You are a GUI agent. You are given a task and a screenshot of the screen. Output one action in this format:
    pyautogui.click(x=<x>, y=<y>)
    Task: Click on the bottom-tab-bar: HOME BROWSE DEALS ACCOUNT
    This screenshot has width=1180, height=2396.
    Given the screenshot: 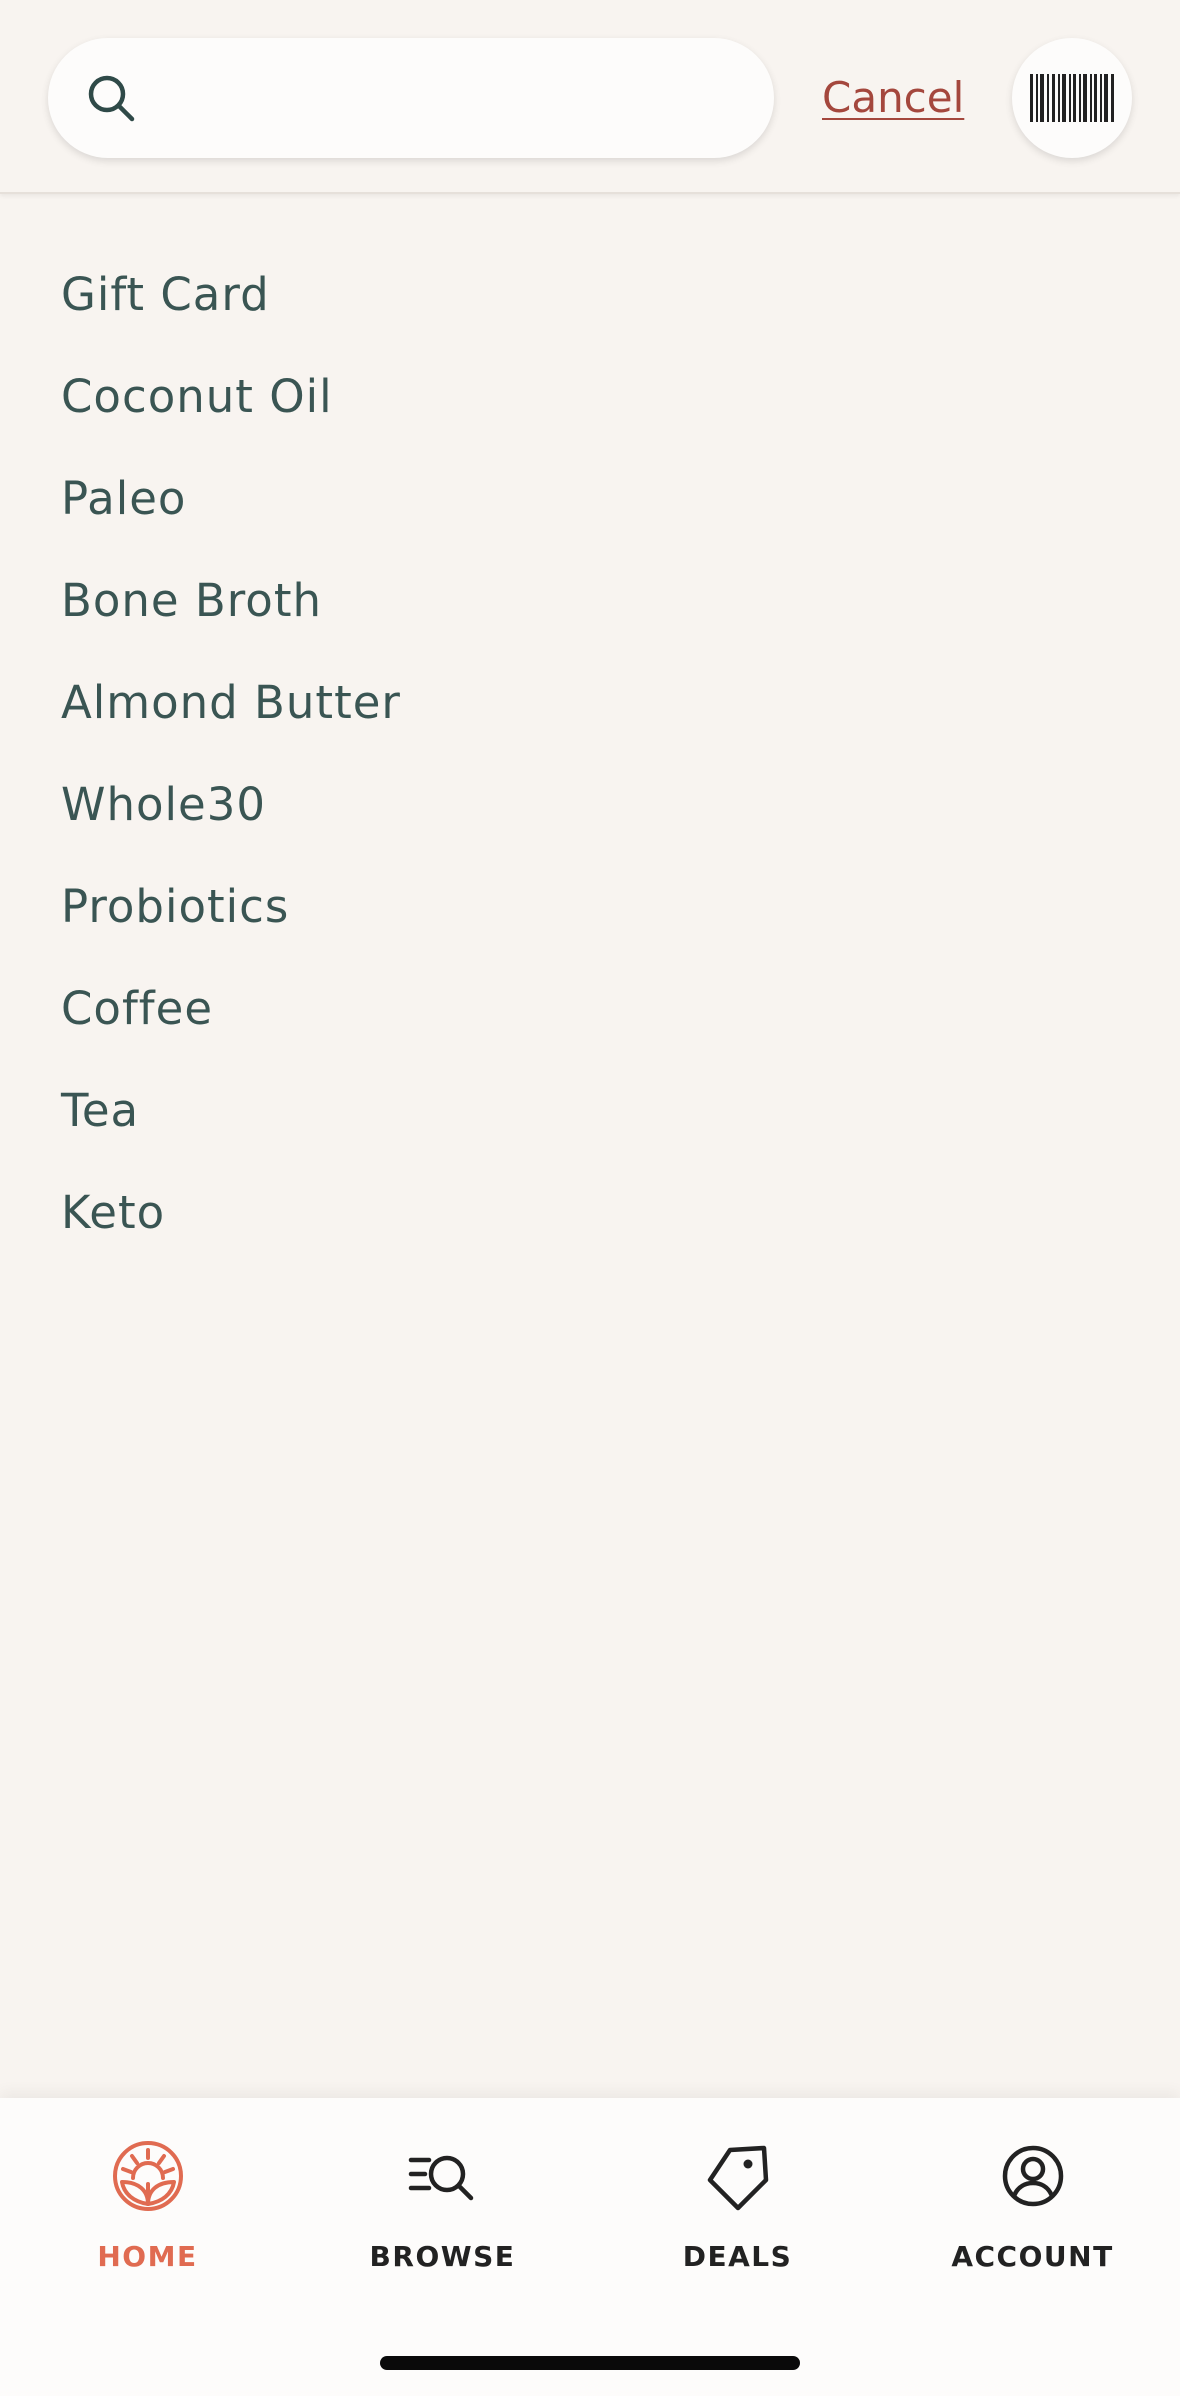 What is the action you would take?
    pyautogui.click(x=590, y=2247)
    